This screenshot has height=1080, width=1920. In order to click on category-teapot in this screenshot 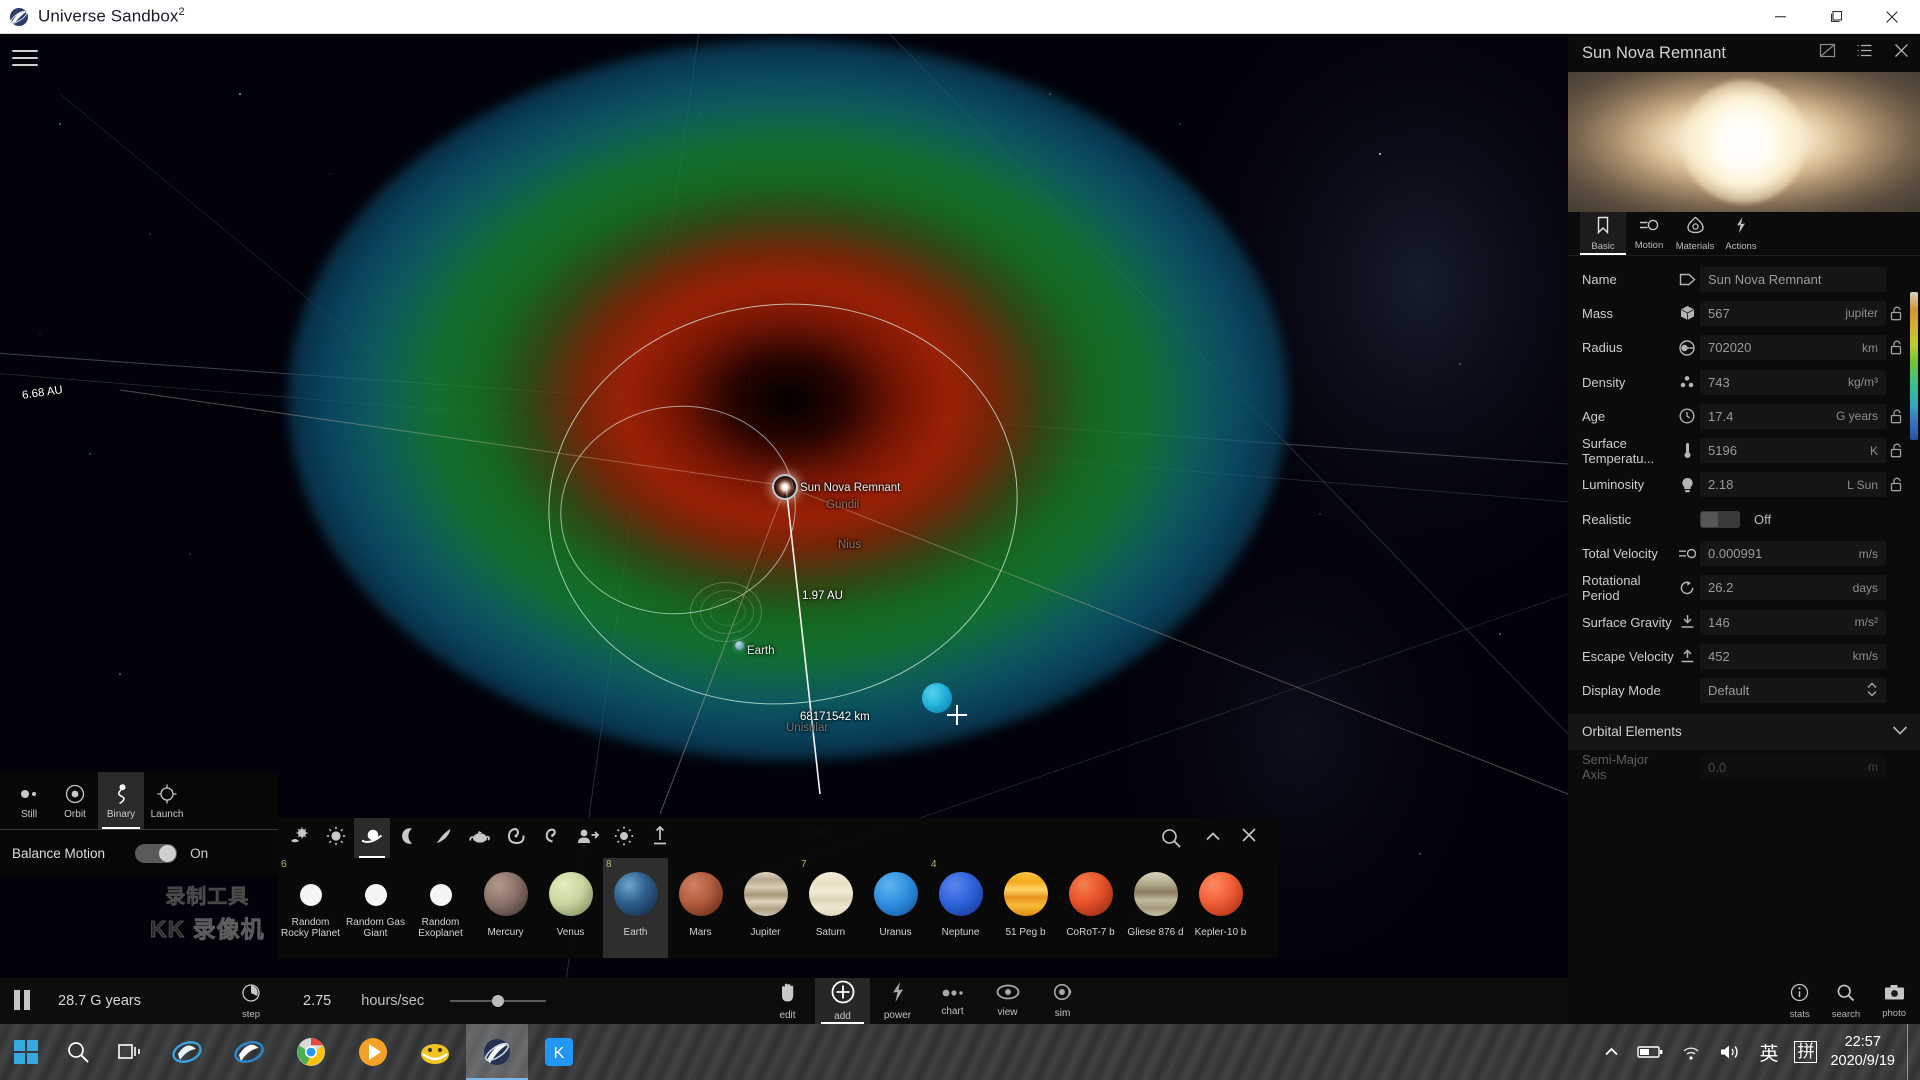, I will do `click(480, 838)`.